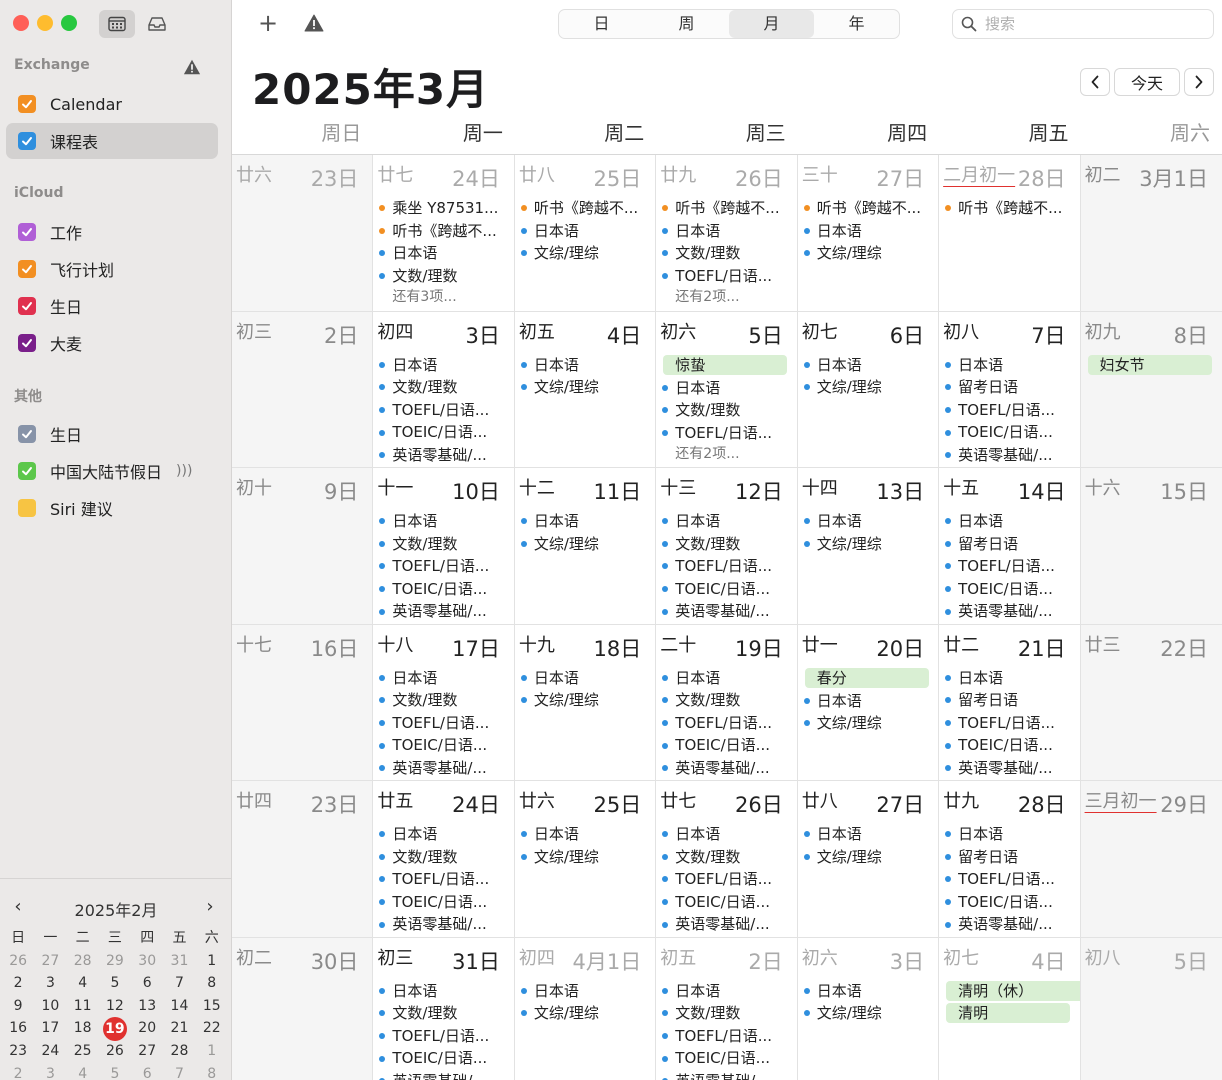 The image size is (1222, 1080). Describe the element at coordinates (83, 1051) in the screenshot. I see `mini-day: 25` at that location.